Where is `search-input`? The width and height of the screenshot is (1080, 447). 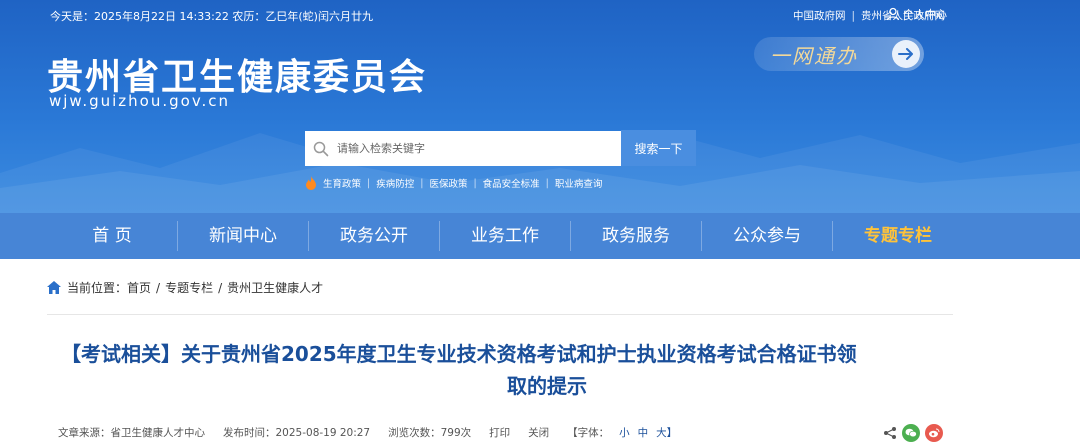
search-input is located at coordinates (467, 148).